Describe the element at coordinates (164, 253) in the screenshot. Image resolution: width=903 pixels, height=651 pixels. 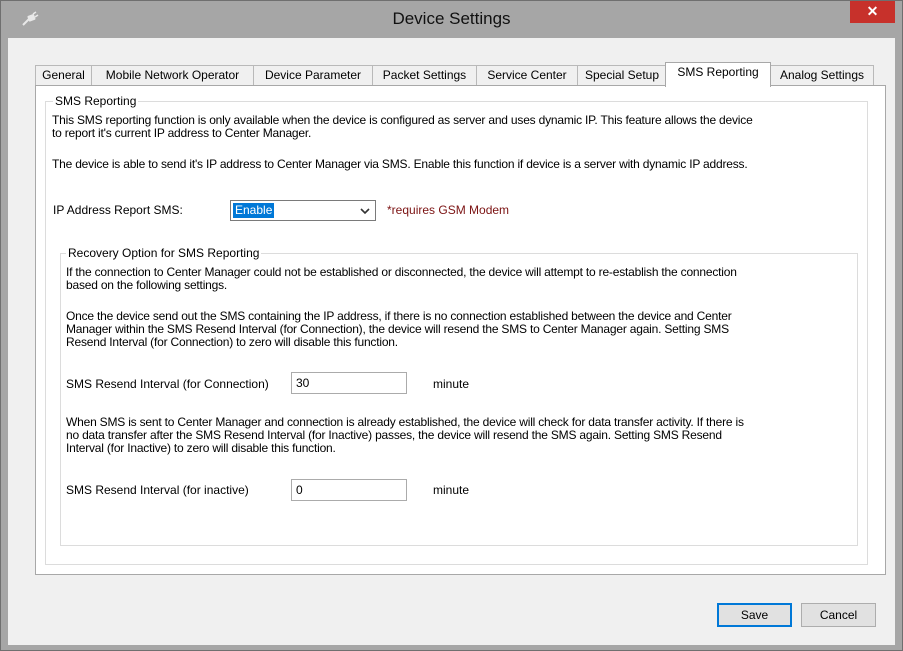
I see `recovery-group-title: Recovery Option for SMS Reporting` at that location.